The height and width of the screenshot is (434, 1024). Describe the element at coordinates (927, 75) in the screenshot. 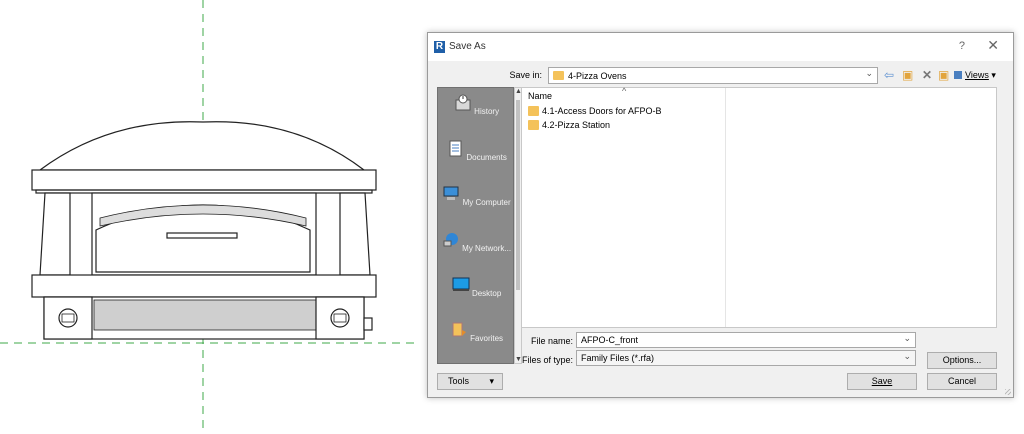

I see `delete-icon: ✕` at that location.